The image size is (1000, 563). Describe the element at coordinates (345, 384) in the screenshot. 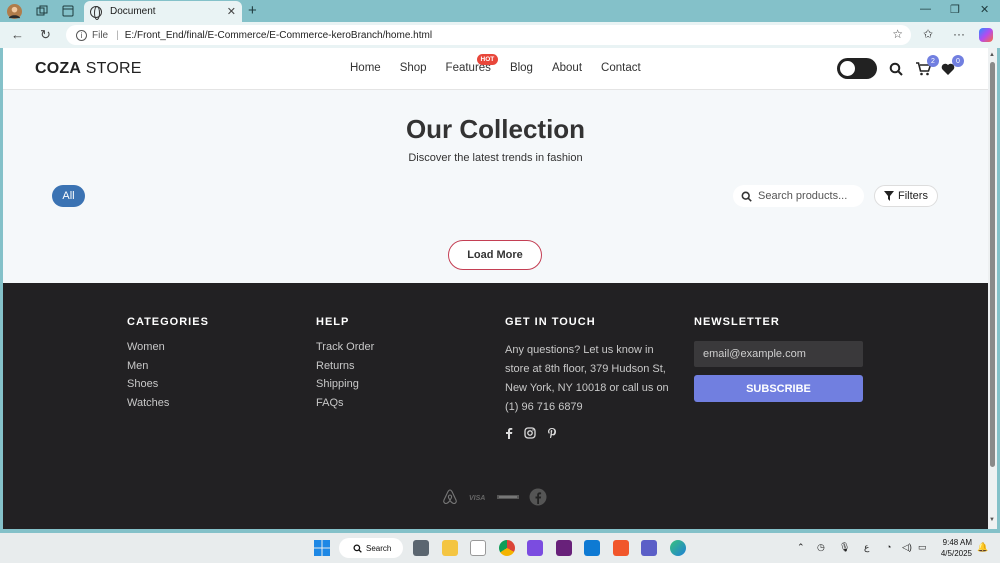

I see `footer-link-shipping: Shipping` at that location.